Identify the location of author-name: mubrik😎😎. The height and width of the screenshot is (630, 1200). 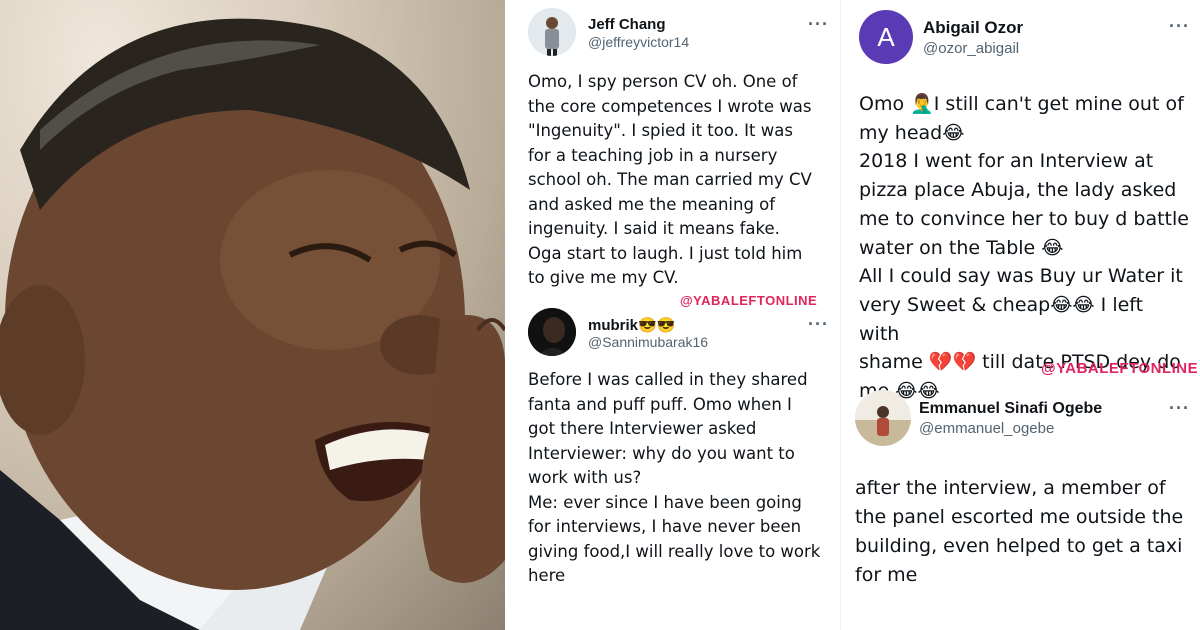
(631, 325).